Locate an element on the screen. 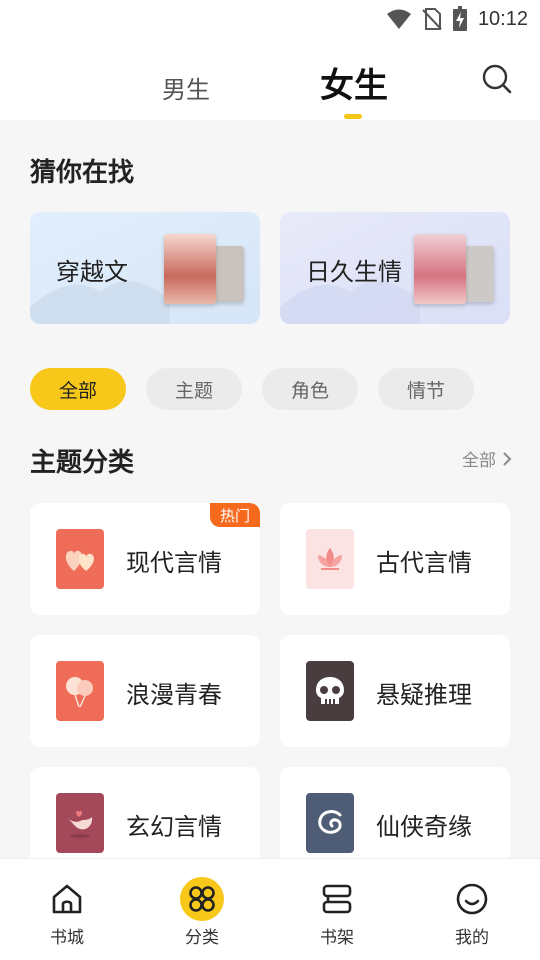  category-card-ancient-romance: 古代言情 is located at coordinates (395, 559).